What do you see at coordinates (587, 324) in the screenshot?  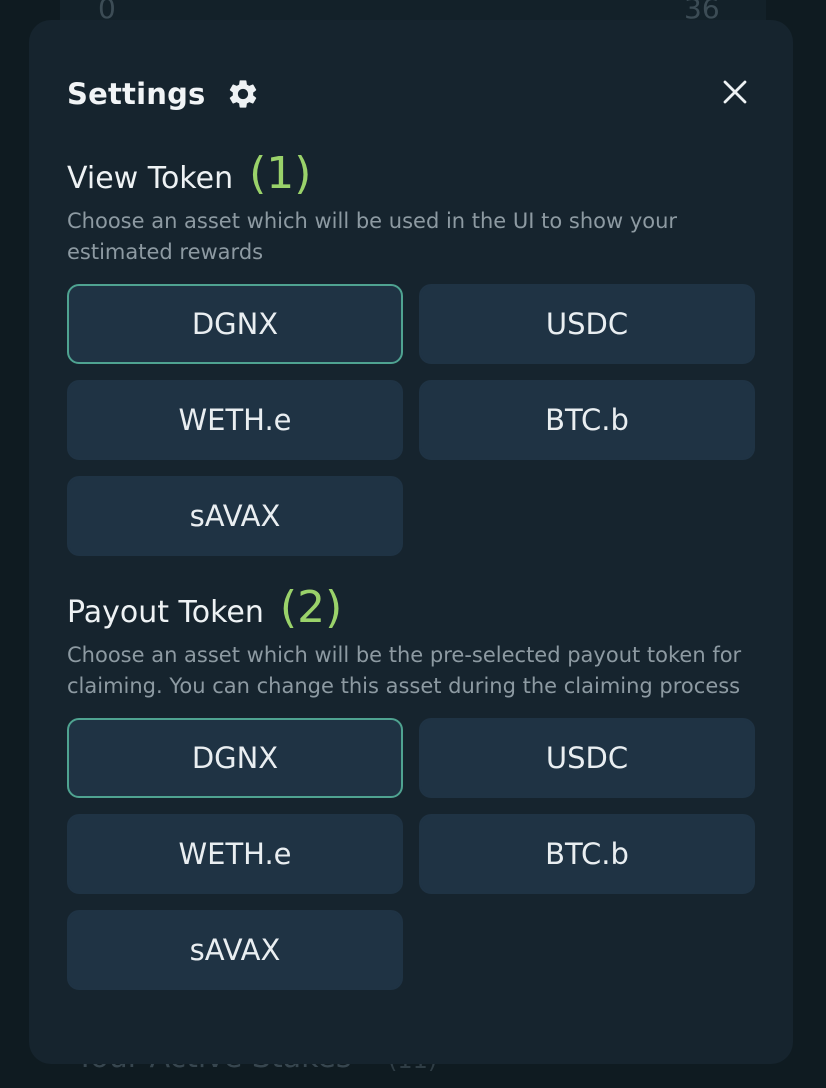 I see `view-token-option-usdc: USDC` at bounding box center [587, 324].